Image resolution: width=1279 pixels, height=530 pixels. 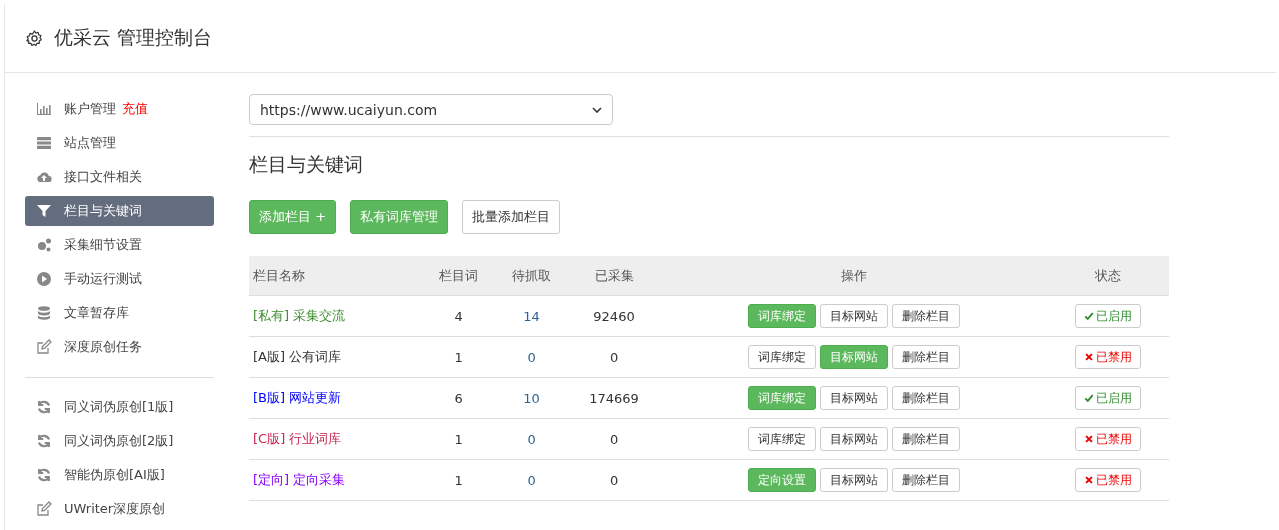 I want to click on sidebar-item: 同义词伪原创[2版], so click(x=119, y=441).